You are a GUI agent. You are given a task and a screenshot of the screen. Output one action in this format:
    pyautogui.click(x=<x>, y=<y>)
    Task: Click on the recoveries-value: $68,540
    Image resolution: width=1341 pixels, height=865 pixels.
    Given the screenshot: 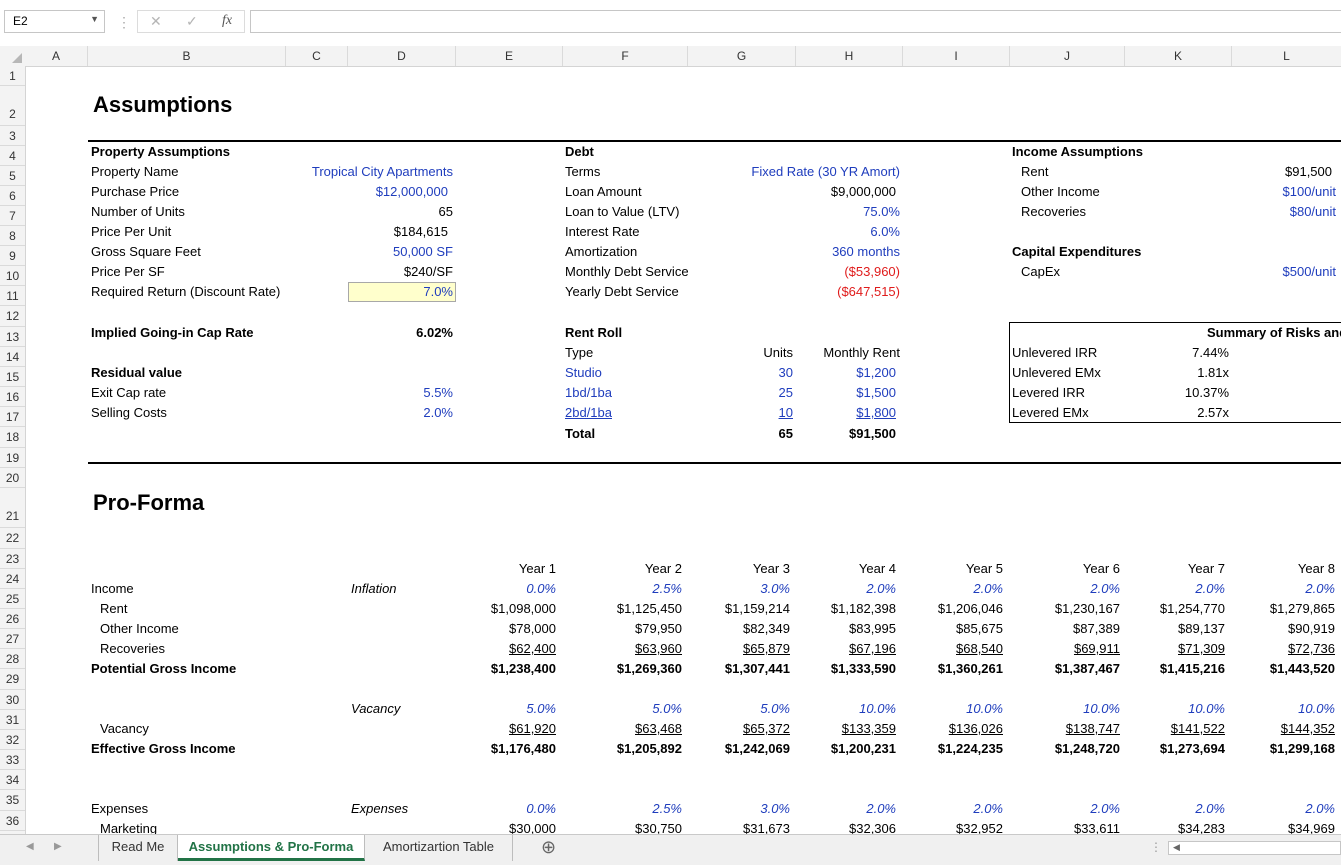 What is the action you would take?
    pyautogui.click(x=953, y=649)
    